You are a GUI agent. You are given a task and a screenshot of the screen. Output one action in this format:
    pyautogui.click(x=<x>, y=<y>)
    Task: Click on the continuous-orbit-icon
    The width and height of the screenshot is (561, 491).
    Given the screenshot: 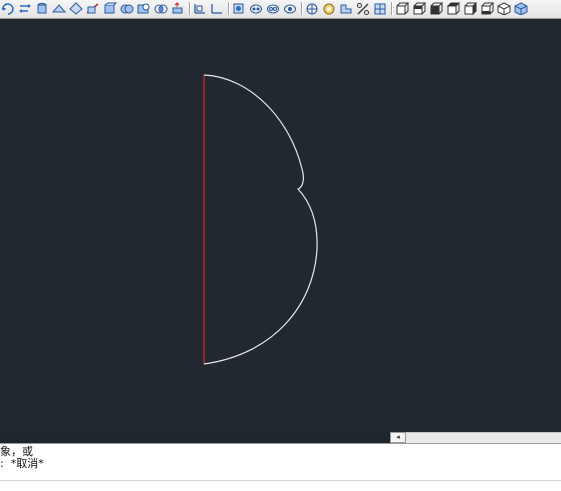 What is the action you would take?
    pyautogui.click(x=290, y=9)
    